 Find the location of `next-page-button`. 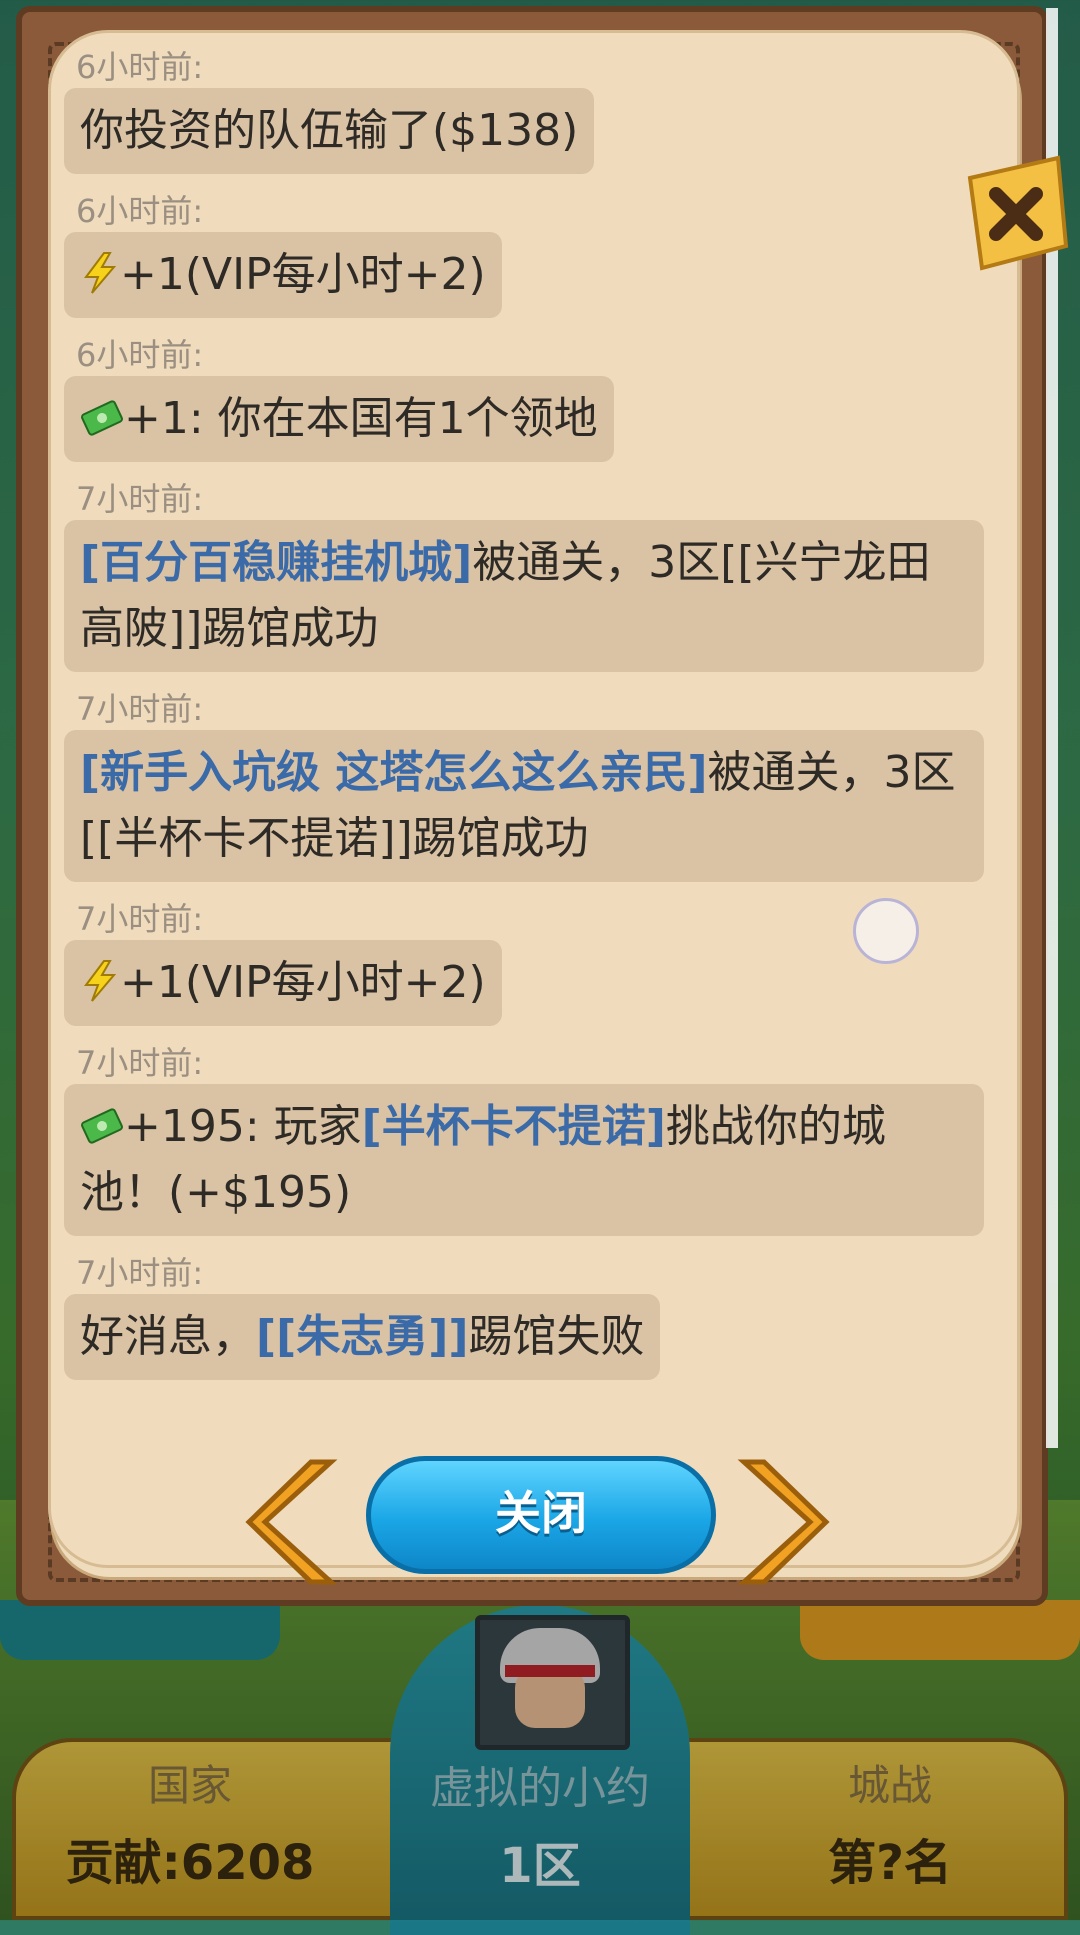

next-page-button is located at coordinates (780, 1522).